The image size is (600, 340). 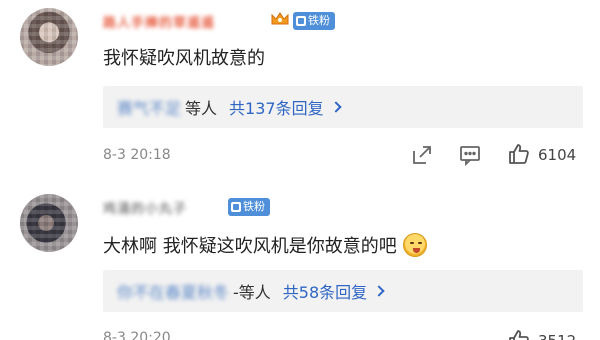 What do you see at coordinates (159, 21) in the screenshot?
I see `username: 路人手捧的草遥遥` at bounding box center [159, 21].